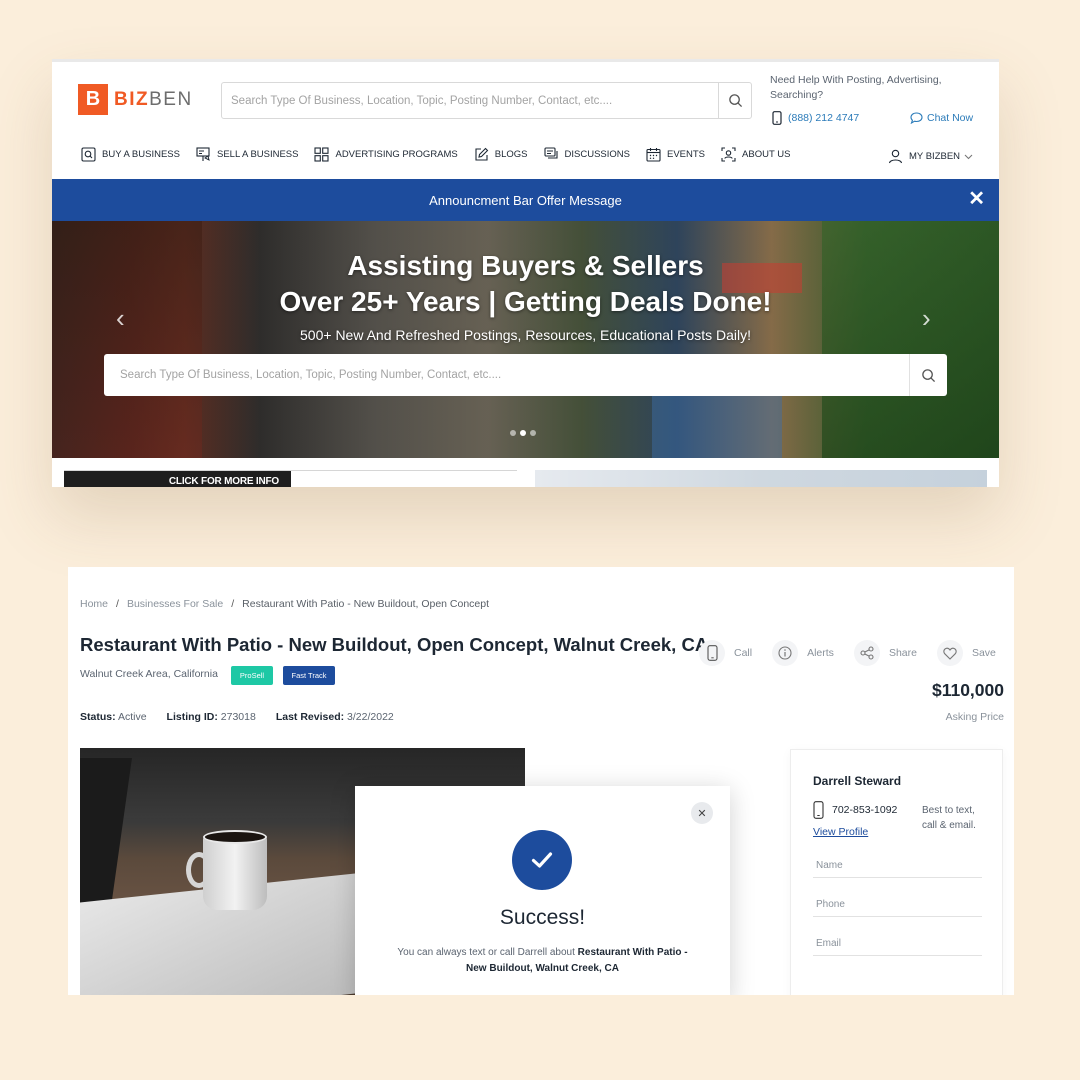  I want to click on nav-label: EVENTS, so click(686, 154).